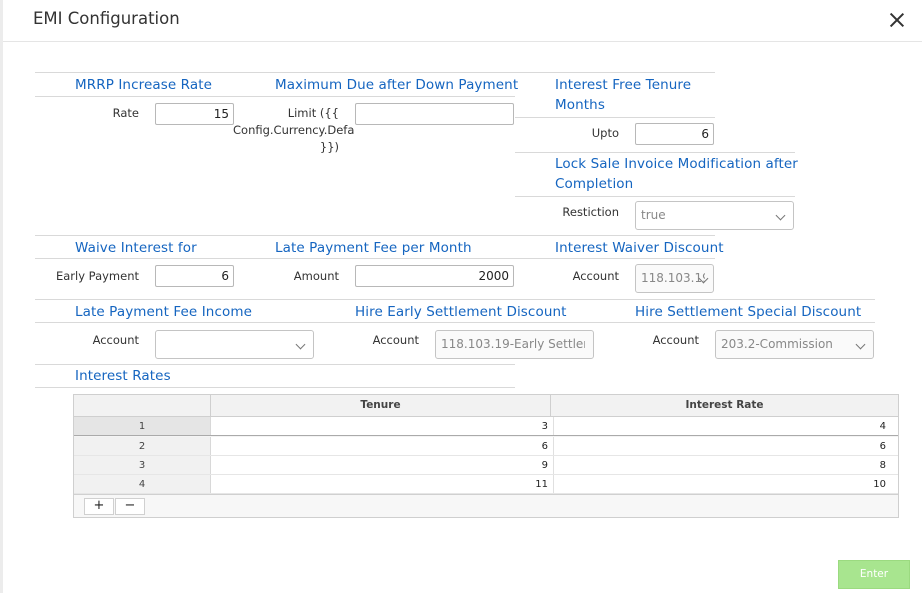  Describe the element at coordinates (623, 85) in the screenshot. I see `interest-free-title-line-1: Interest Free Tenure` at that location.